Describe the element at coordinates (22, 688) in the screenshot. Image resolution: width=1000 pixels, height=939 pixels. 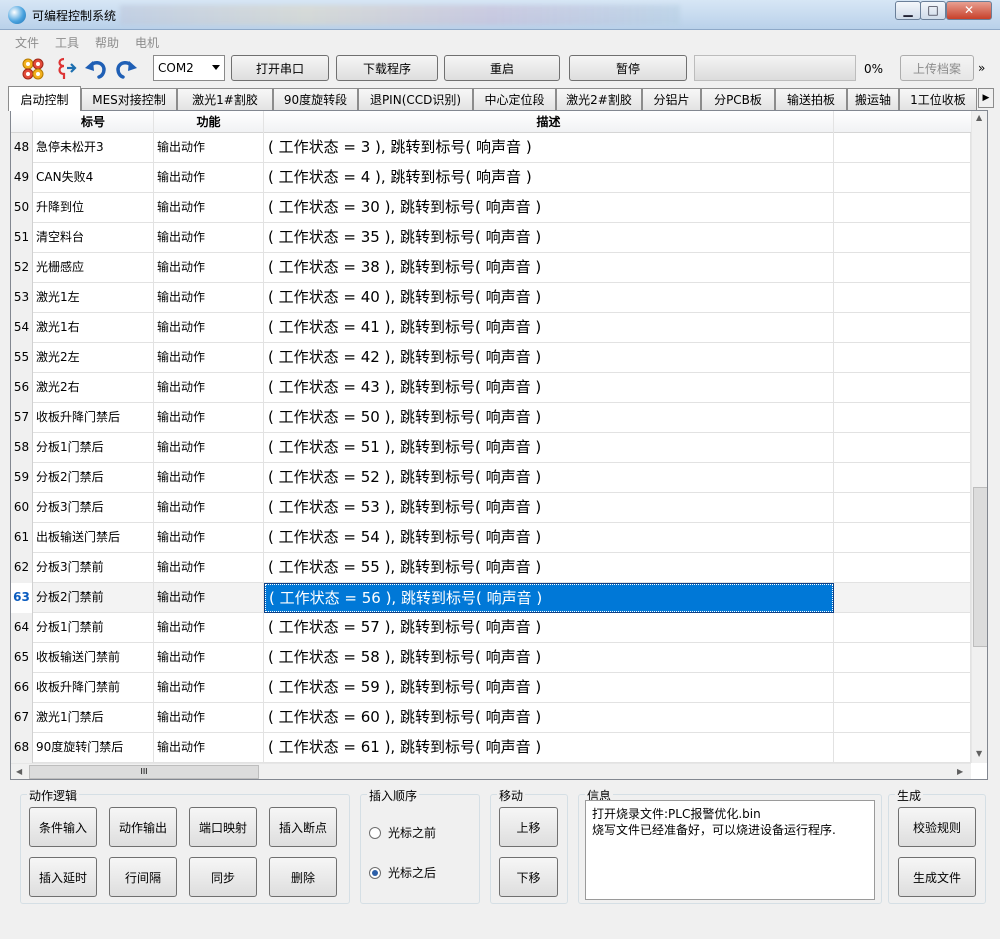
I see `row-number: 66` at that location.